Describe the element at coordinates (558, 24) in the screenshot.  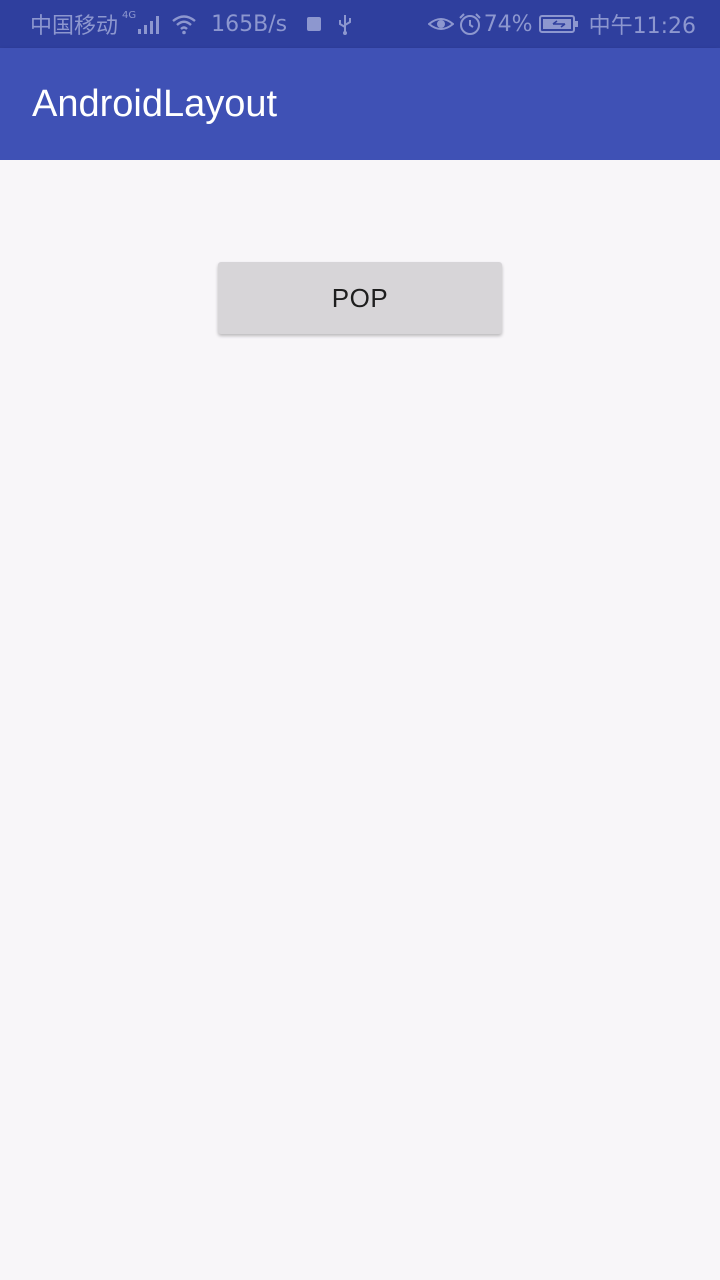
I see `battery-icon` at that location.